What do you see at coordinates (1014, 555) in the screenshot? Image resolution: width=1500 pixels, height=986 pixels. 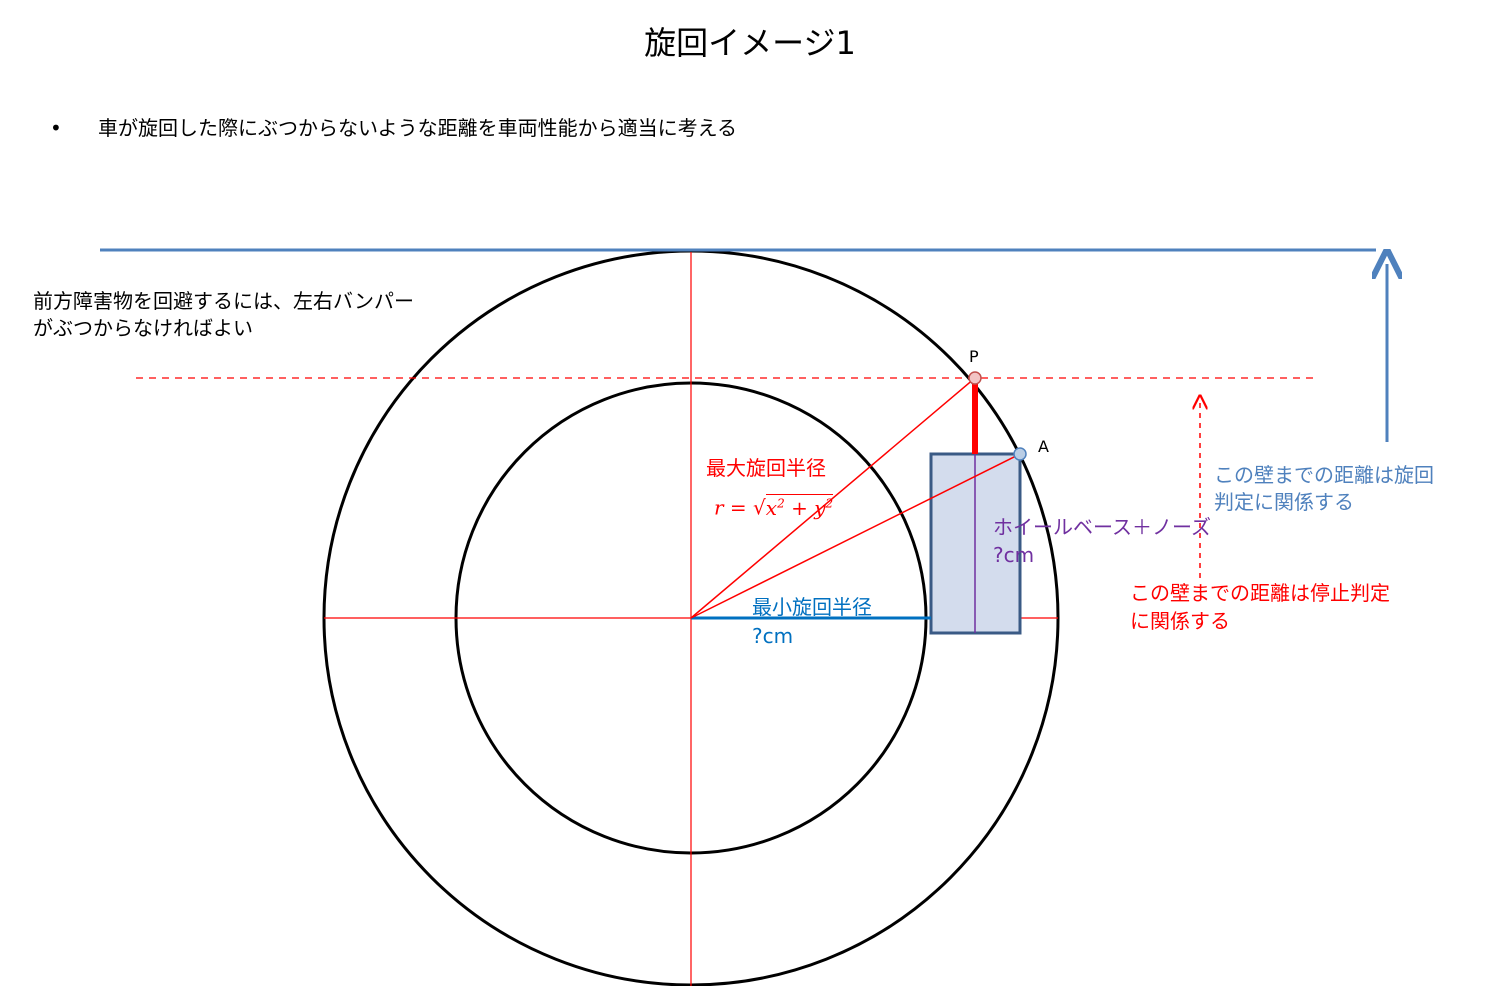 I see `wheelbase-value: ?cm` at bounding box center [1014, 555].